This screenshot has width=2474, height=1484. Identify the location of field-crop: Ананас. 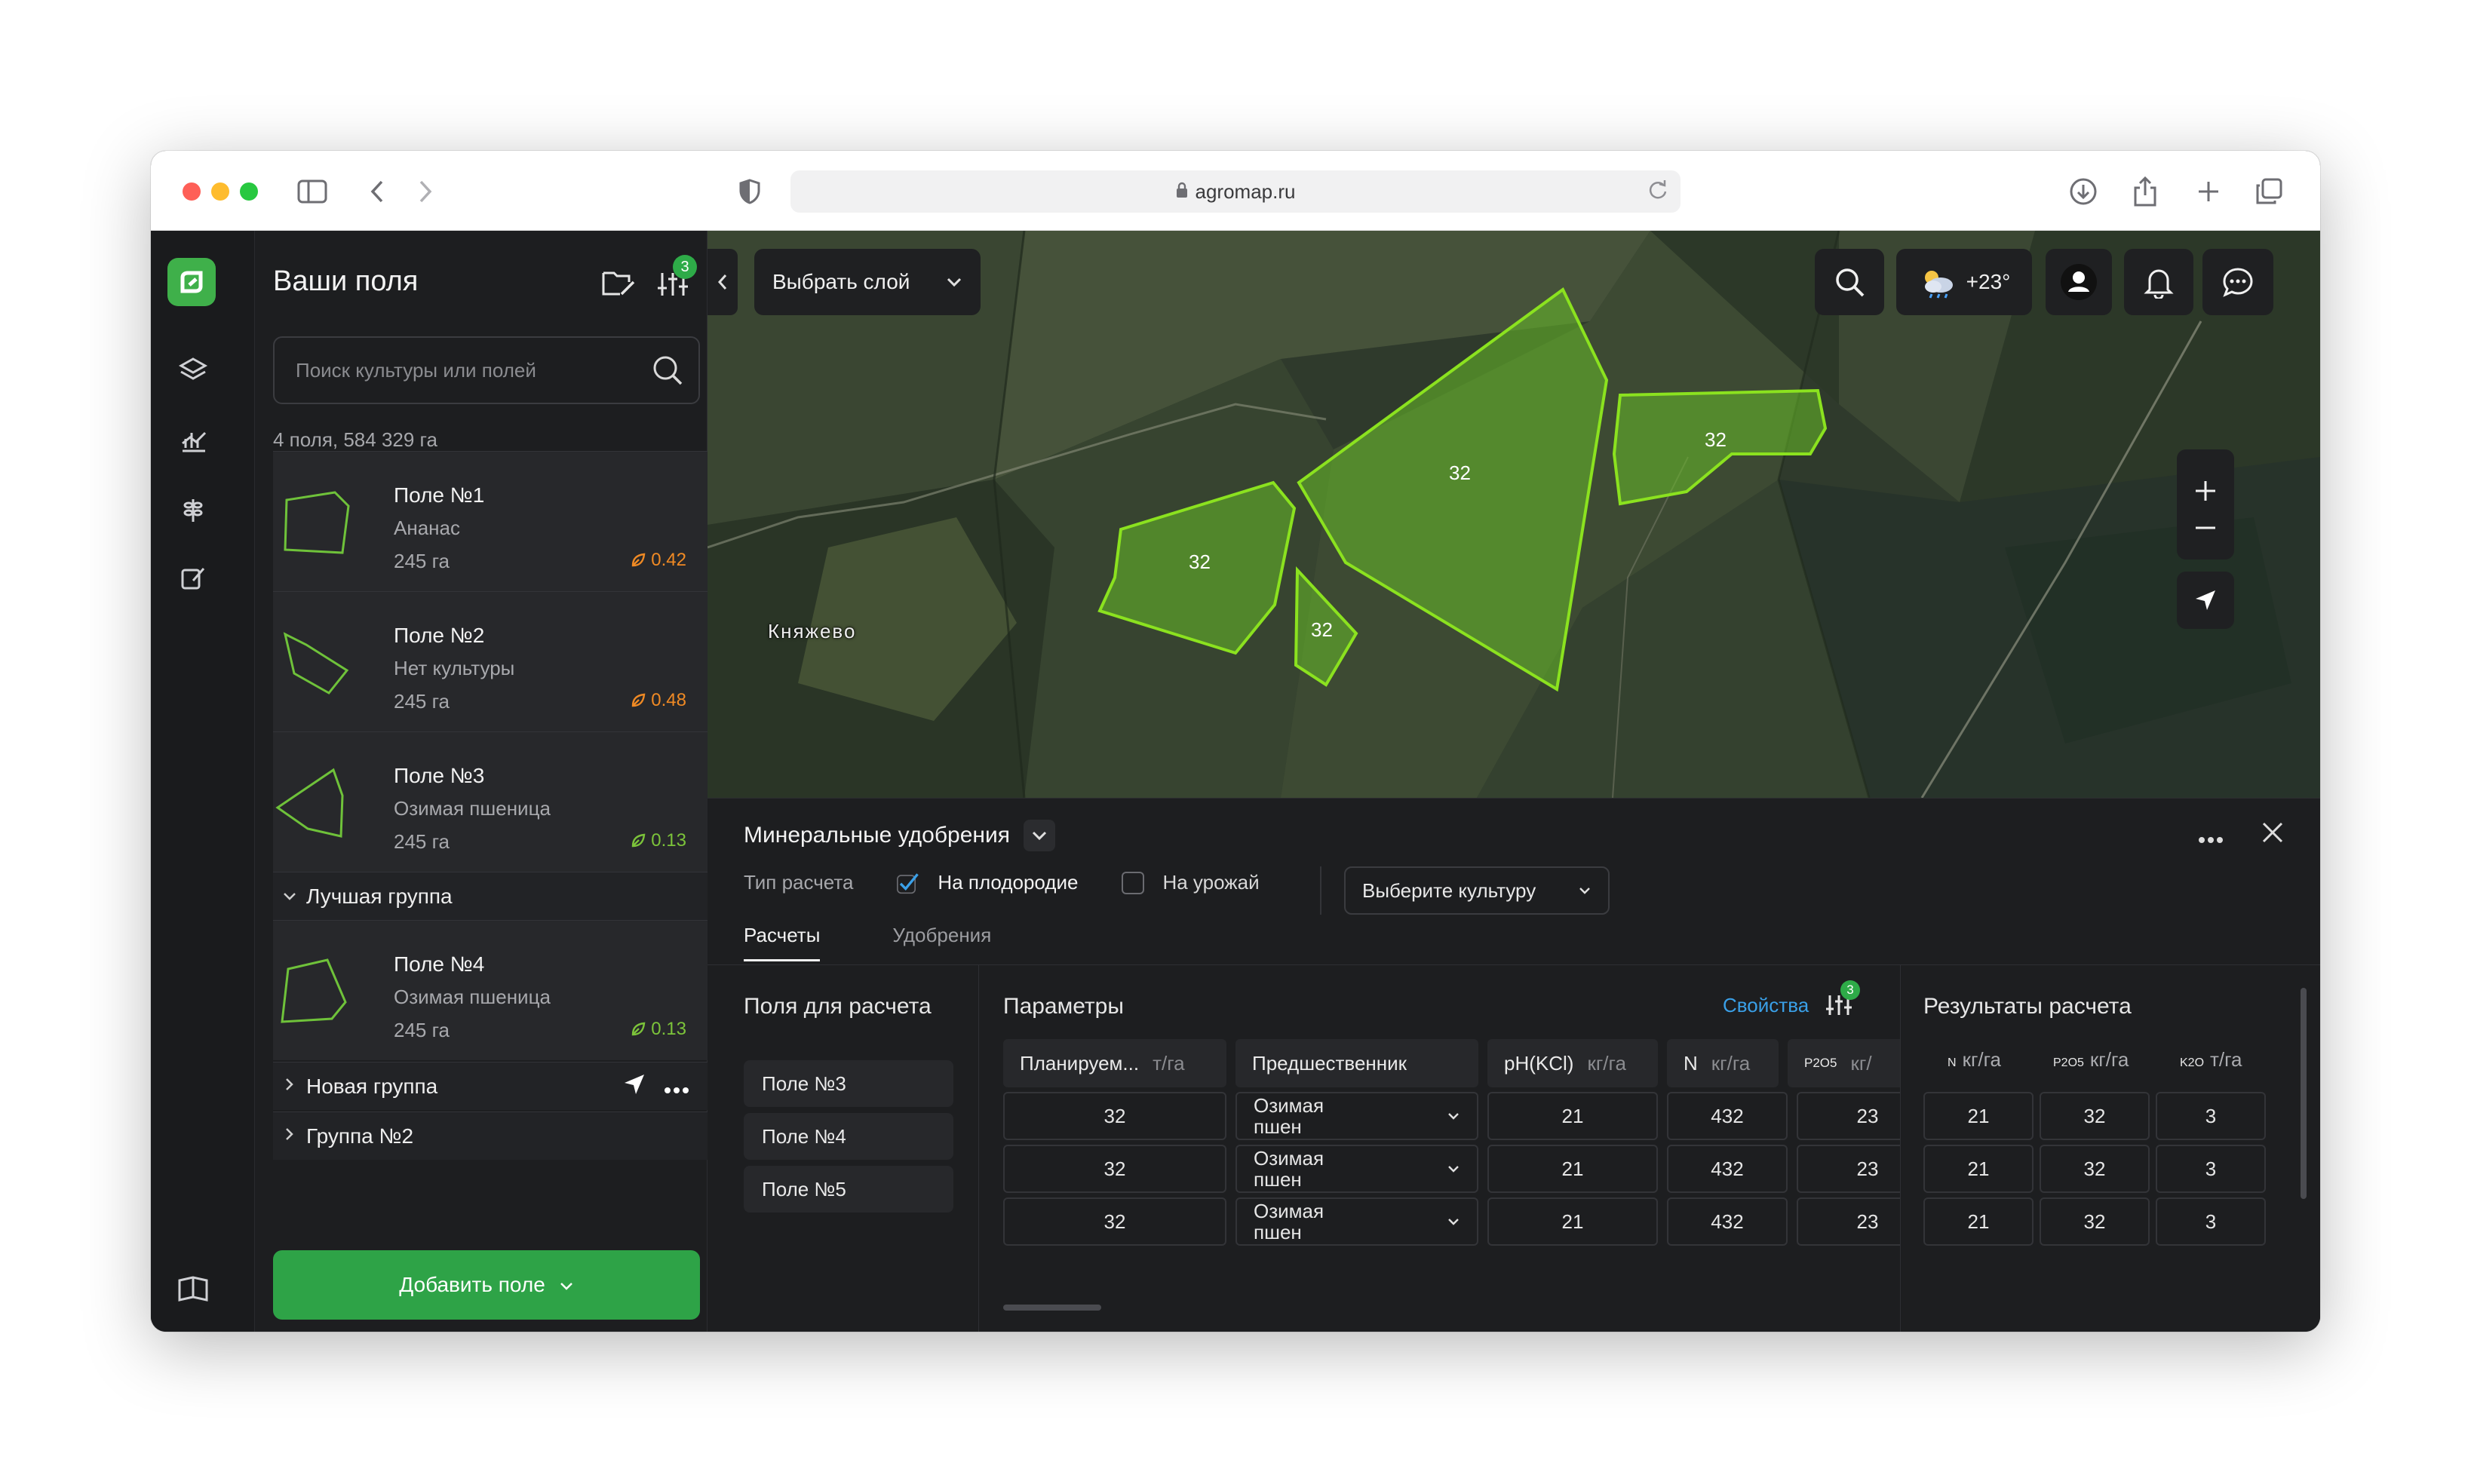
(427, 528).